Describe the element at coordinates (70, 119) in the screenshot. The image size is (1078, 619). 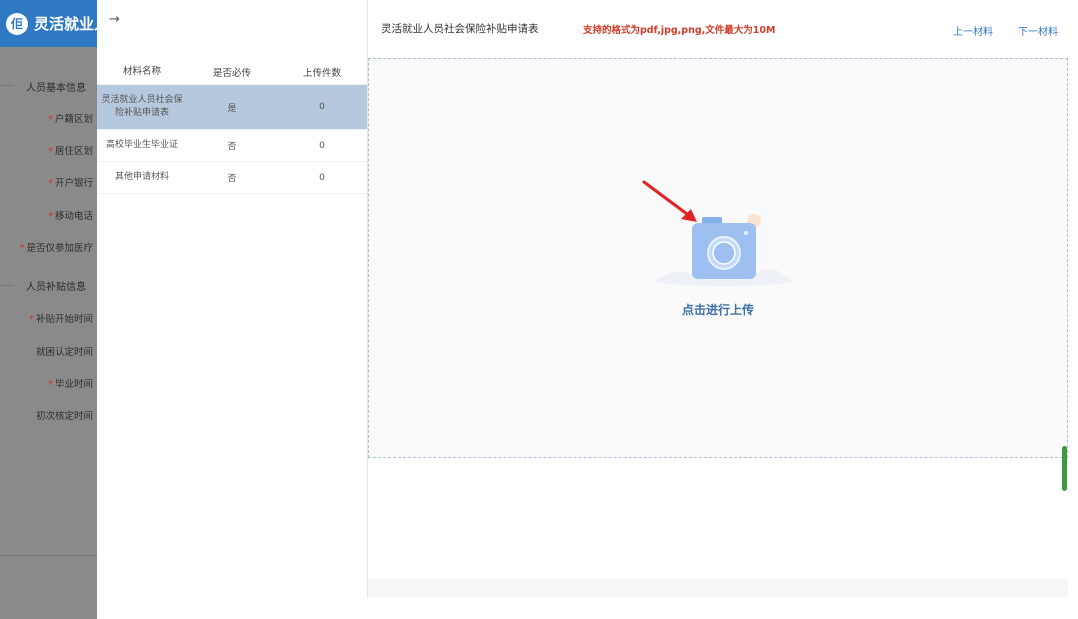
I see `field-label-huji: * 户籍区划` at that location.